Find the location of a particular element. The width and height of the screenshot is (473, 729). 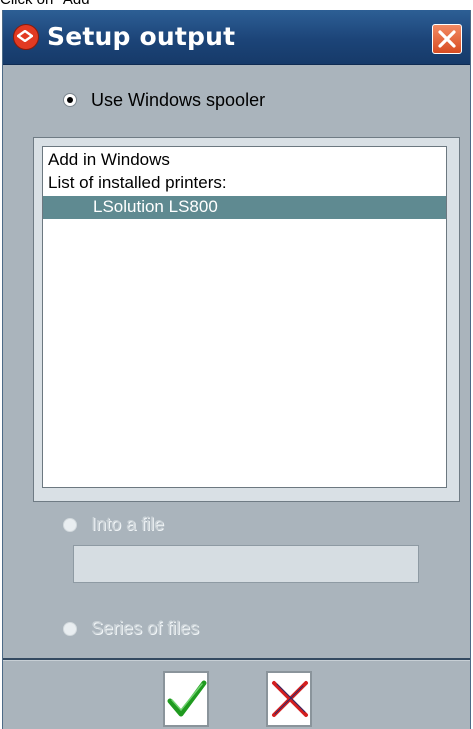

use-windows-spooler-radio is located at coordinates (70, 100).